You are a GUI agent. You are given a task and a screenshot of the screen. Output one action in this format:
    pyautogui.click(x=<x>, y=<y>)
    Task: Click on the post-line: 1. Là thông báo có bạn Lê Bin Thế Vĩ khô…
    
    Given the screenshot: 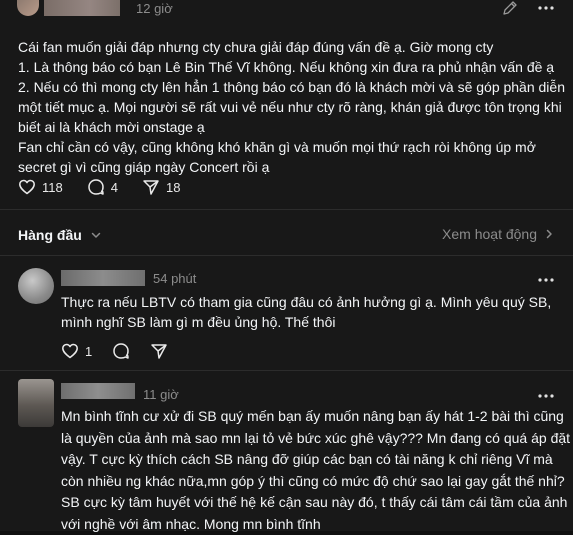 What is the action you would take?
    pyautogui.click(x=288, y=67)
    